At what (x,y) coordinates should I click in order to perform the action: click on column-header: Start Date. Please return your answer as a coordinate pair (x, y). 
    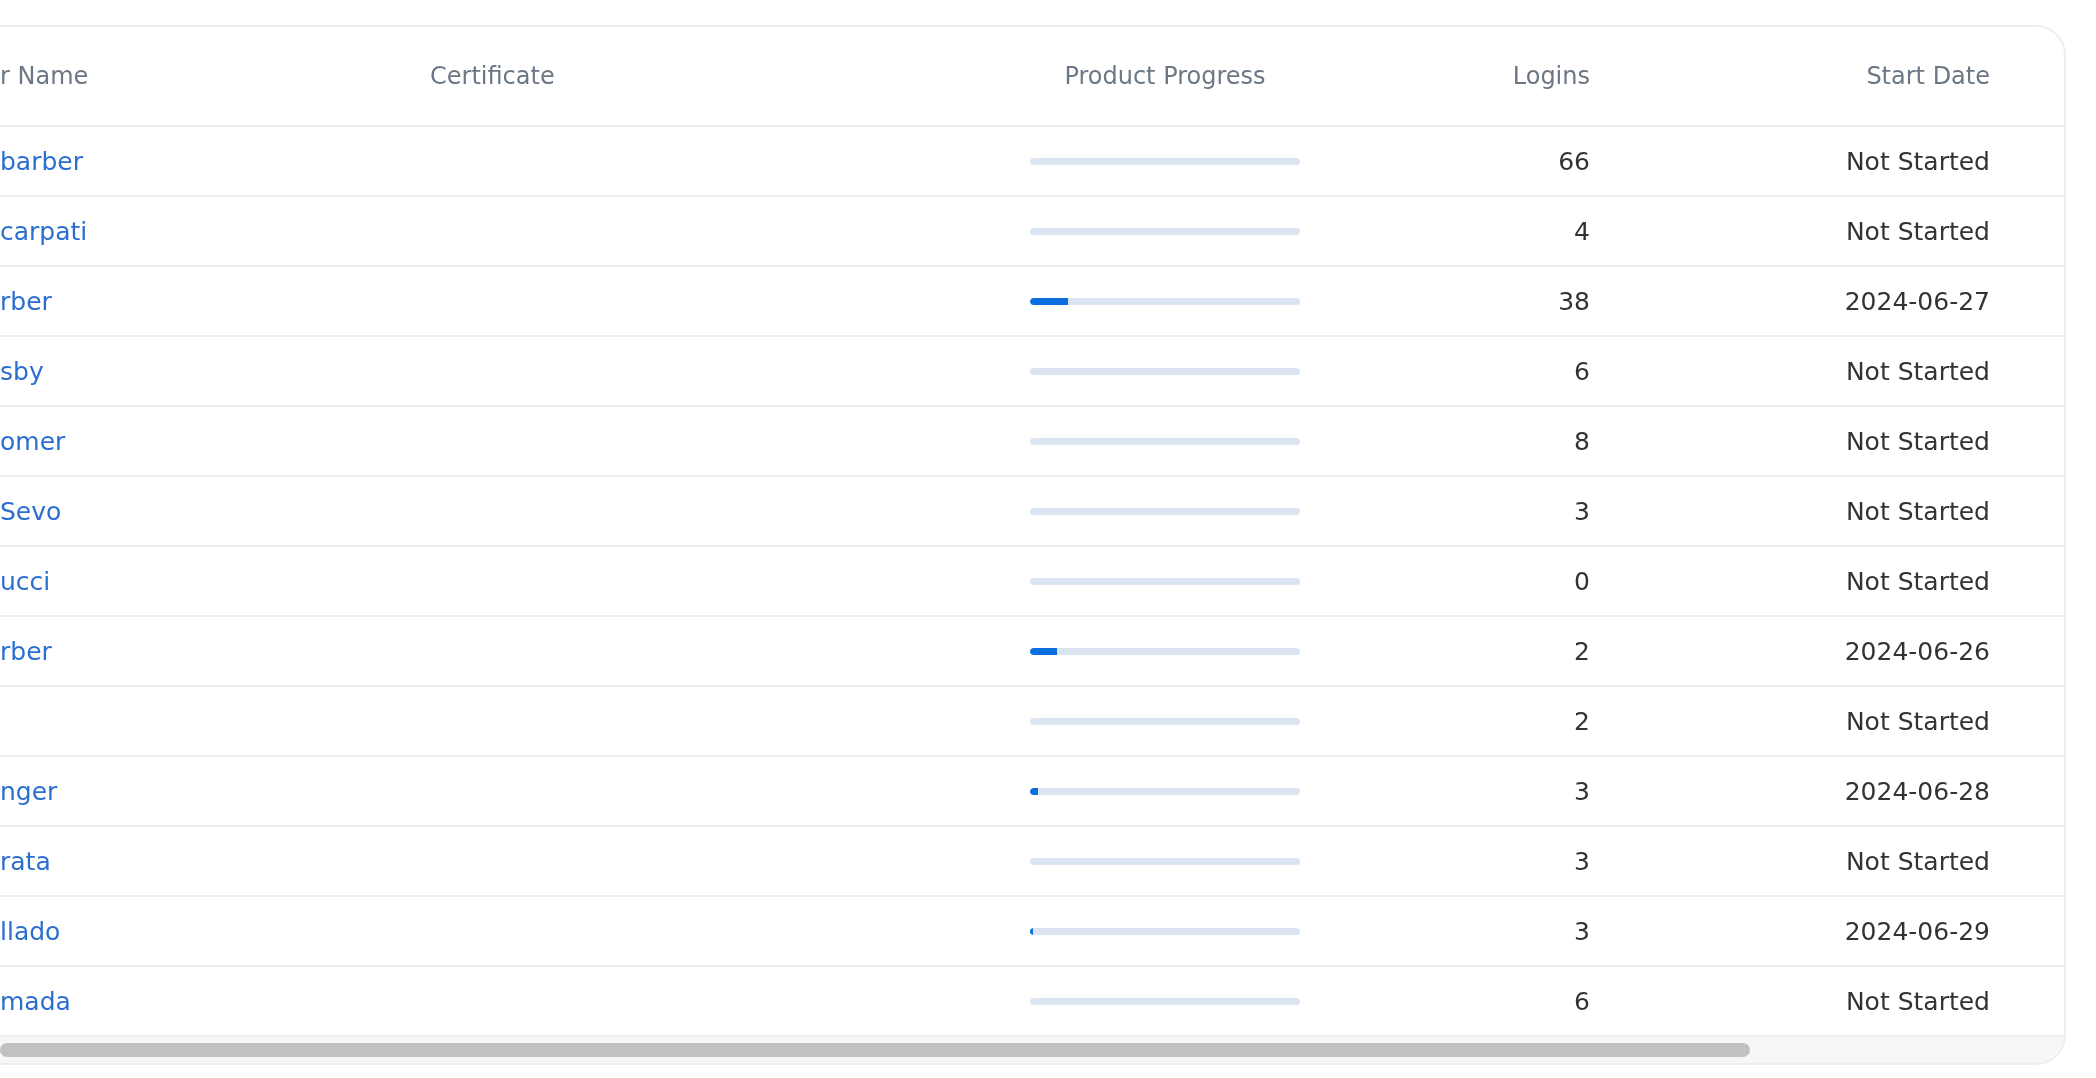
    Looking at the image, I should click on (1928, 76).